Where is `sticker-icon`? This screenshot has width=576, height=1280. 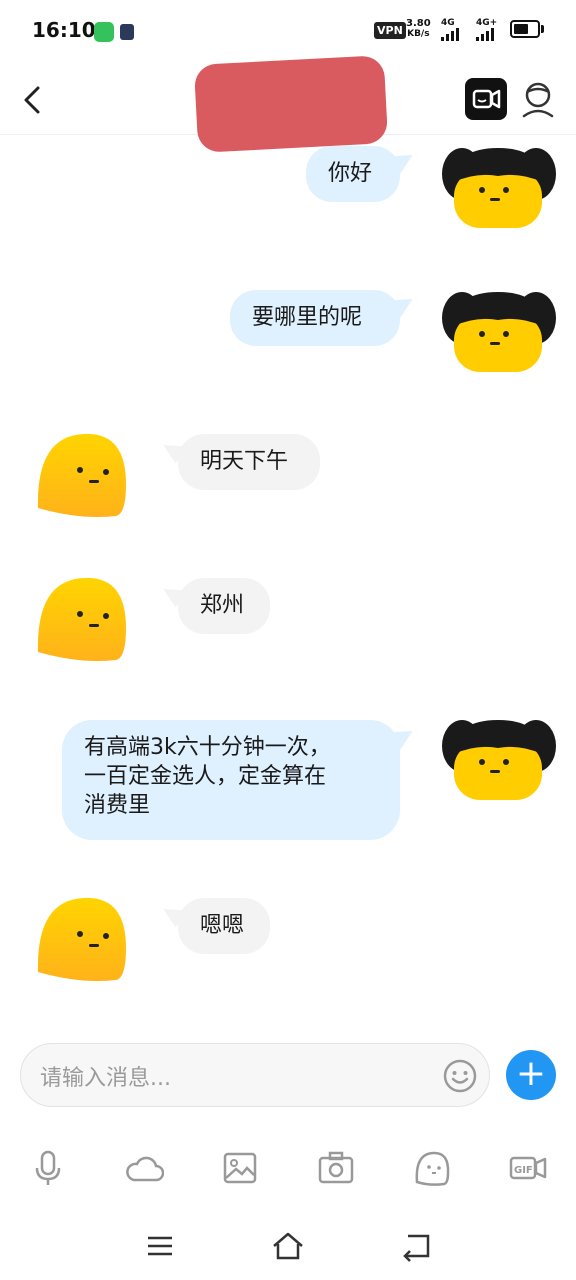 sticker-icon is located at coordinates (432, 1168).